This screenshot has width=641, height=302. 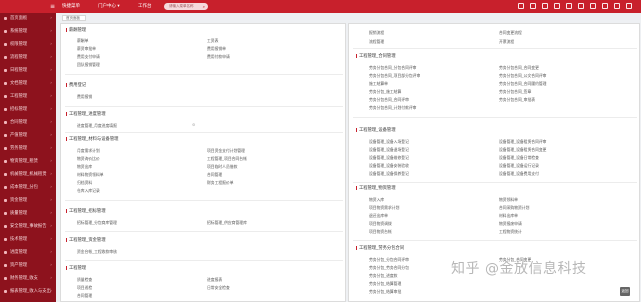 What do you see at coordinates (90, 175) in the screenshot?
I see `menu-link: 材料物资领料单` at bounding box center [90, 175].